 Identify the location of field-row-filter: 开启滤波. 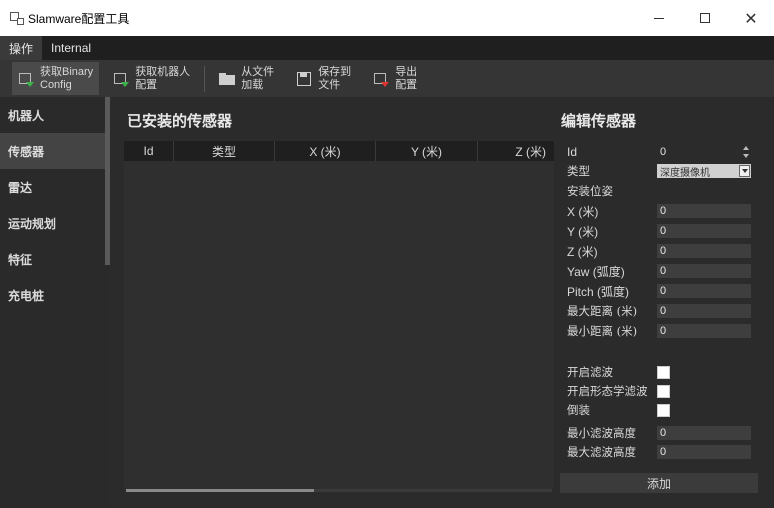
(659, 372).